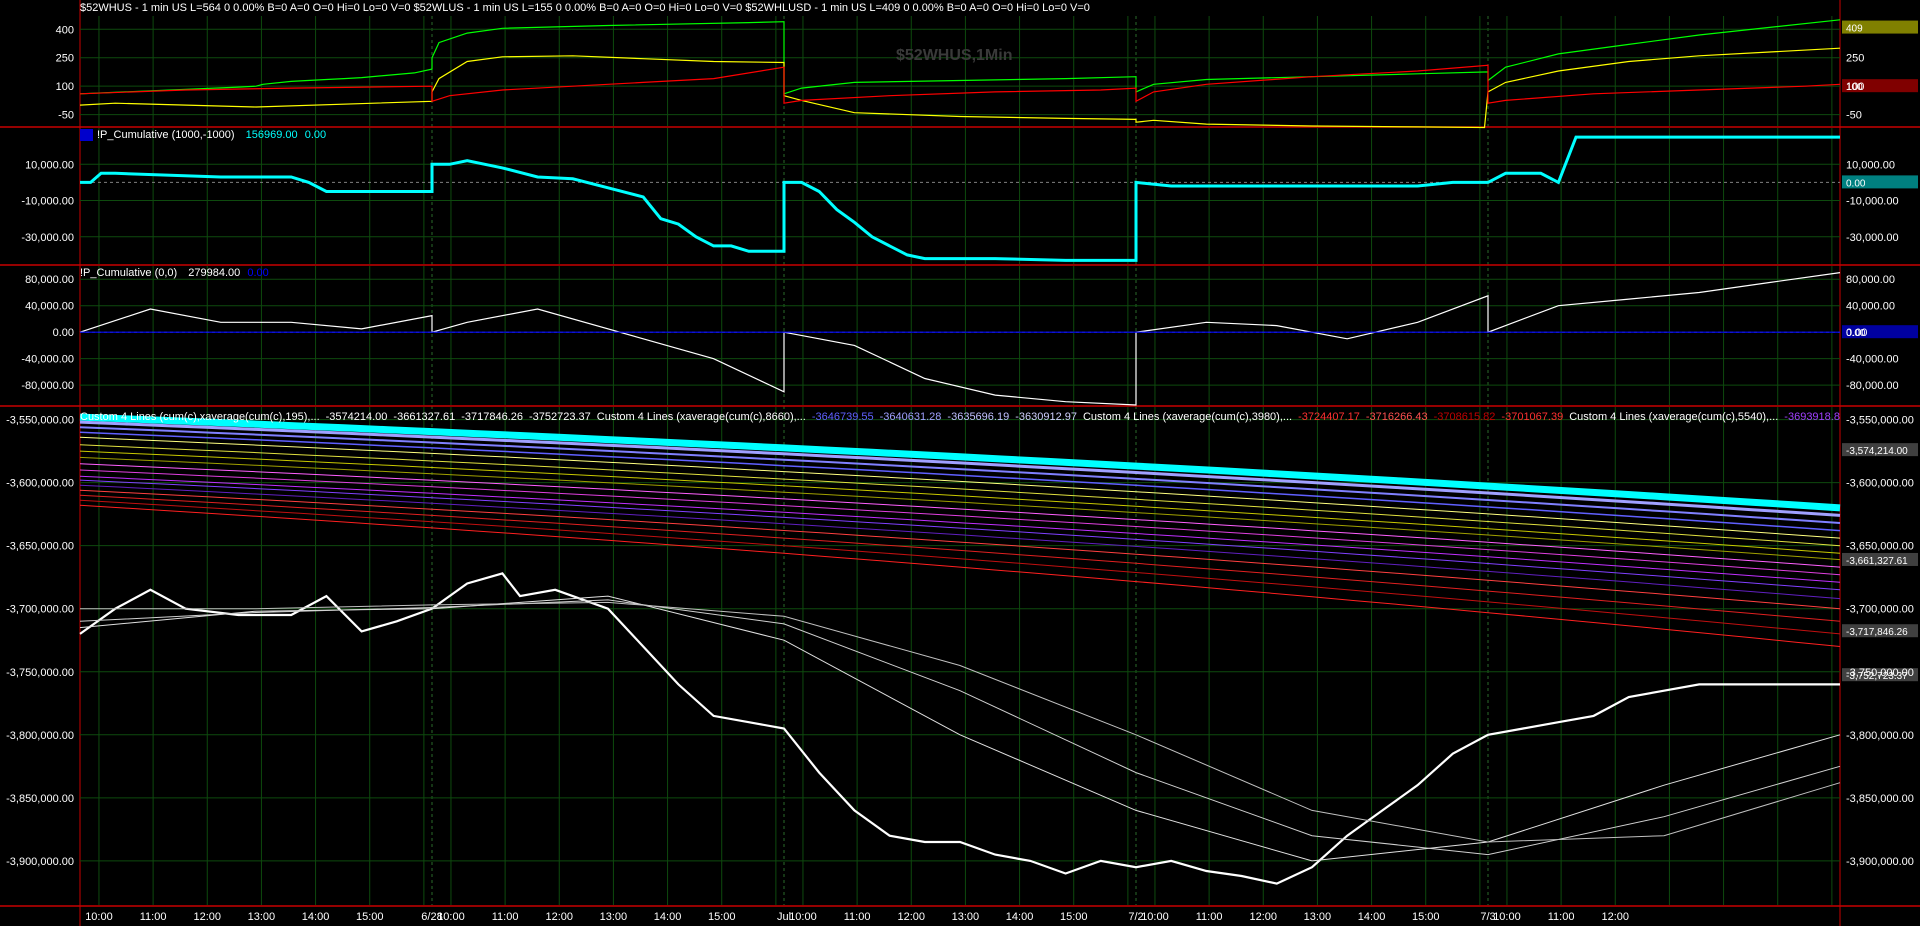 Image resolution: width=1920 pixels, height=926 pixels. I want to click on last-value-text: -3,661,327.61, so click(1877, 561).